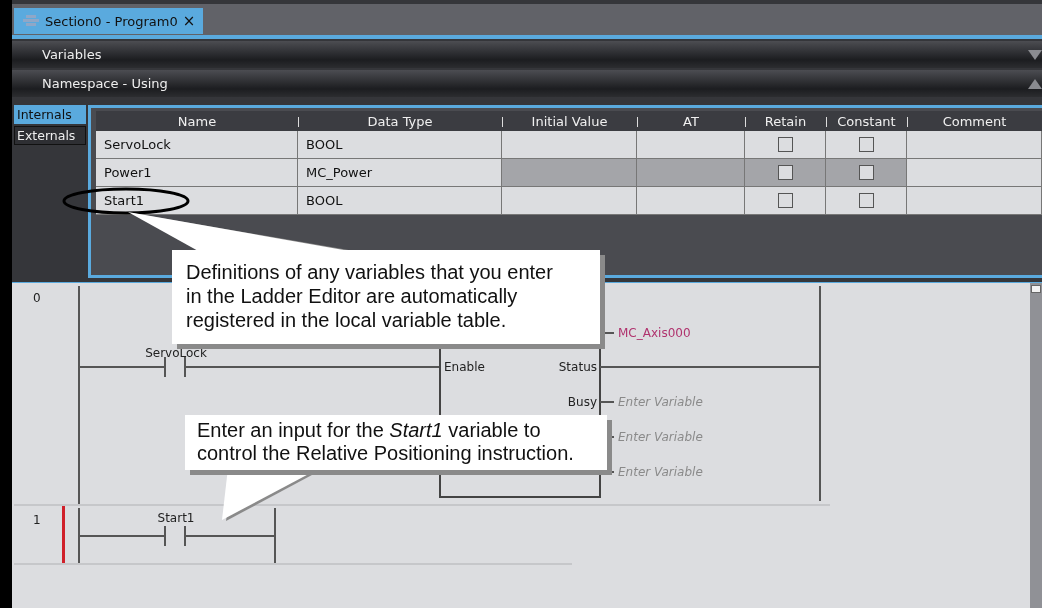 The width and height of the screenshot is (1042, 608). Describe the element at coordinates (111, 21) in the screenshot. I see `tab-title: Section0 - Program0` at that location.